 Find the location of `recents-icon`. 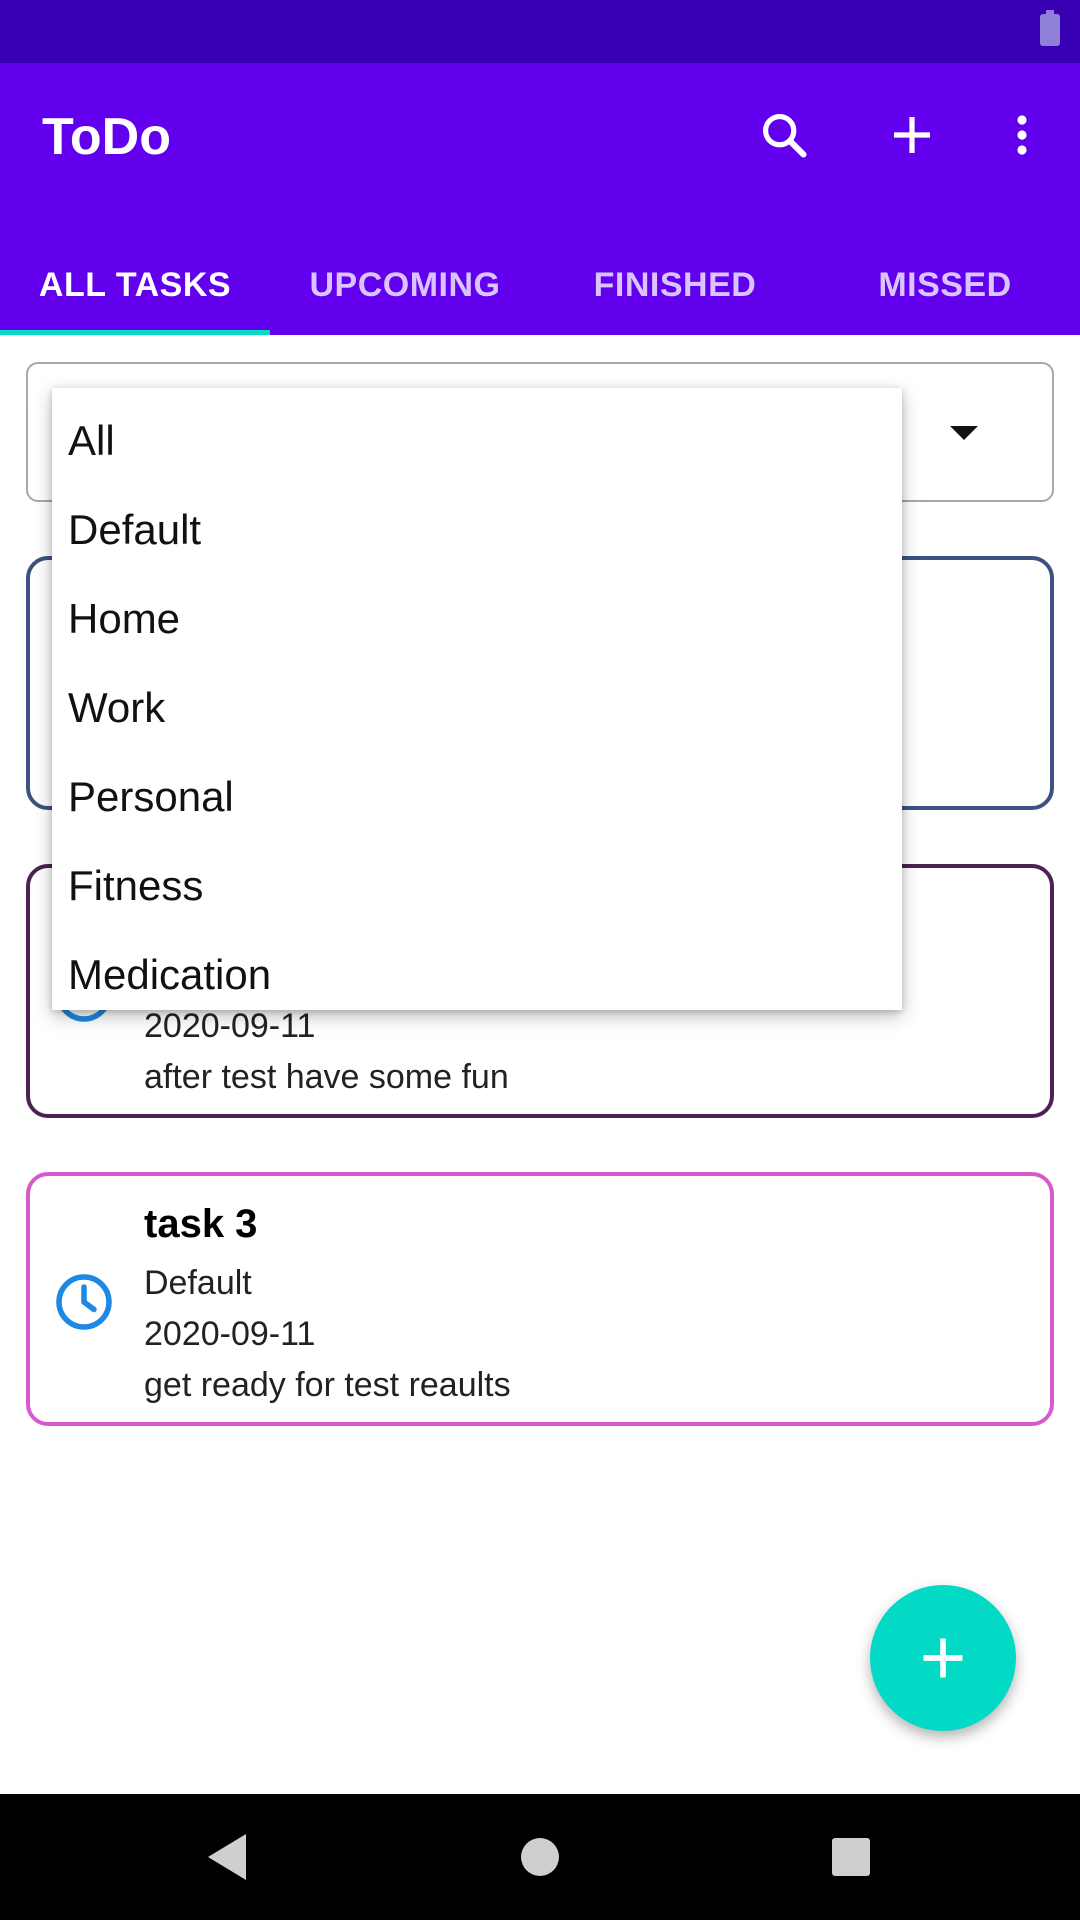

recents-icon is located at coordinates (851, 1857).